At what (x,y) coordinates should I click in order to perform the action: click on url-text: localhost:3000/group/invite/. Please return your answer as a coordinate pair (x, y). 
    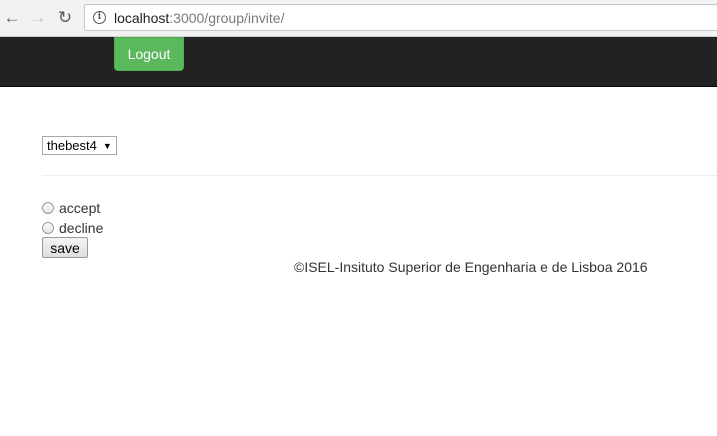
    Looking at the image, I should click on (199, 18).